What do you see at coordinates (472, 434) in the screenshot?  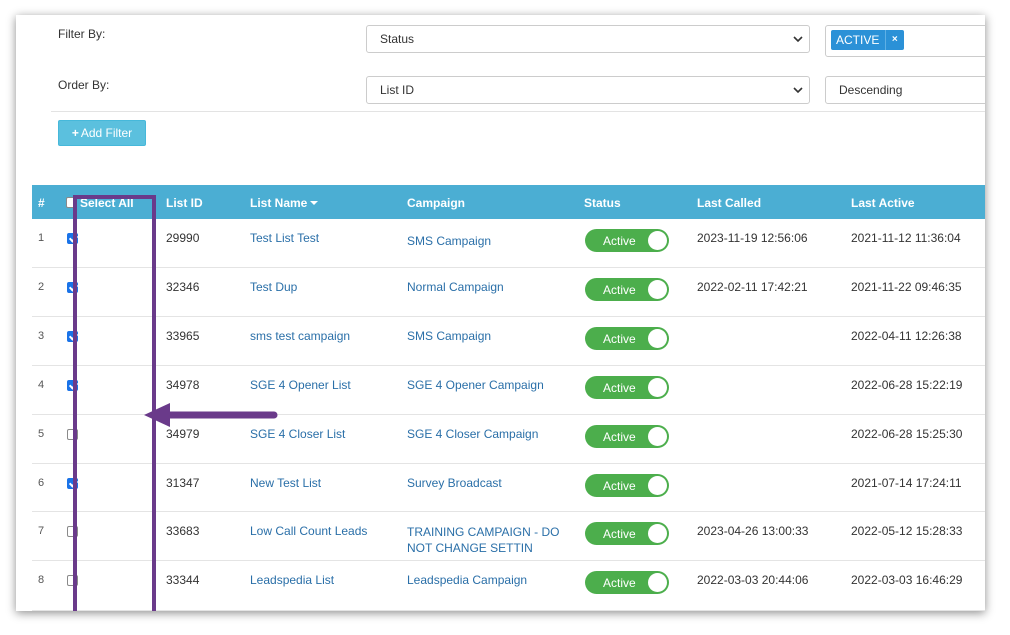 I see `campaign-link: SGE 4 Closer Campaign` at bounding box center [472, 434].